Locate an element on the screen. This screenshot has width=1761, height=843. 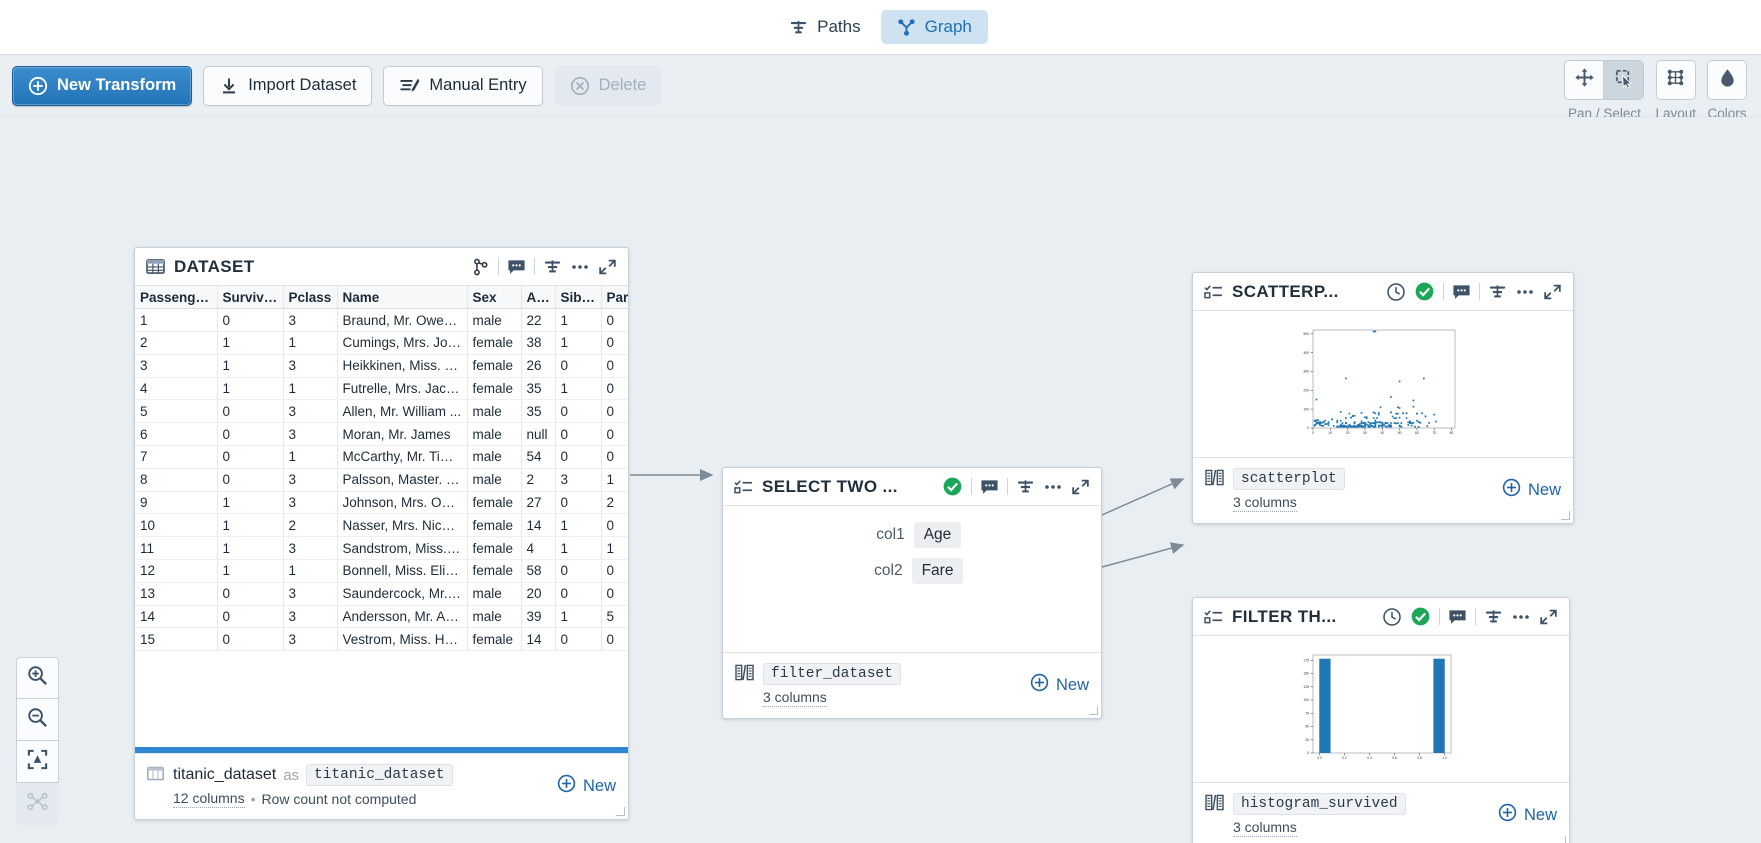
param-value-col1: Age is located at coordinates (937, 535).